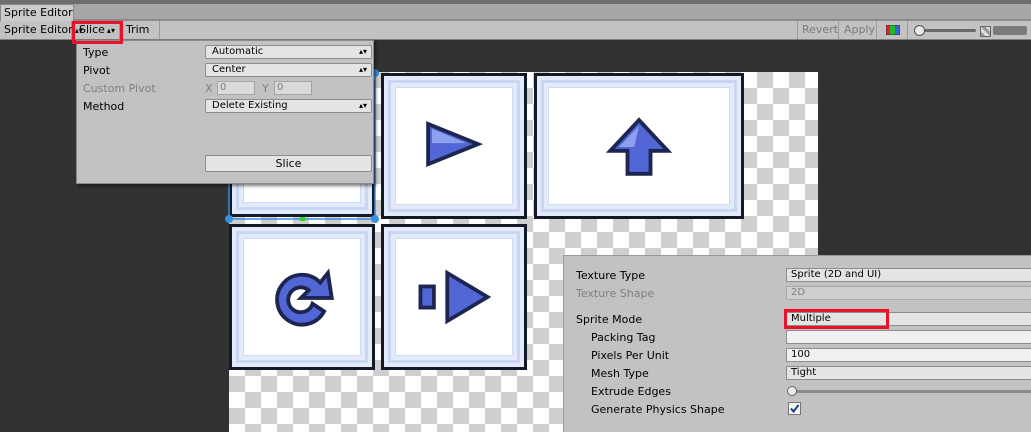  What do you see at coordinates (97, 70) in the screenshot?
I see `pivot-label: Pivot` at bounding box center [97, 70].